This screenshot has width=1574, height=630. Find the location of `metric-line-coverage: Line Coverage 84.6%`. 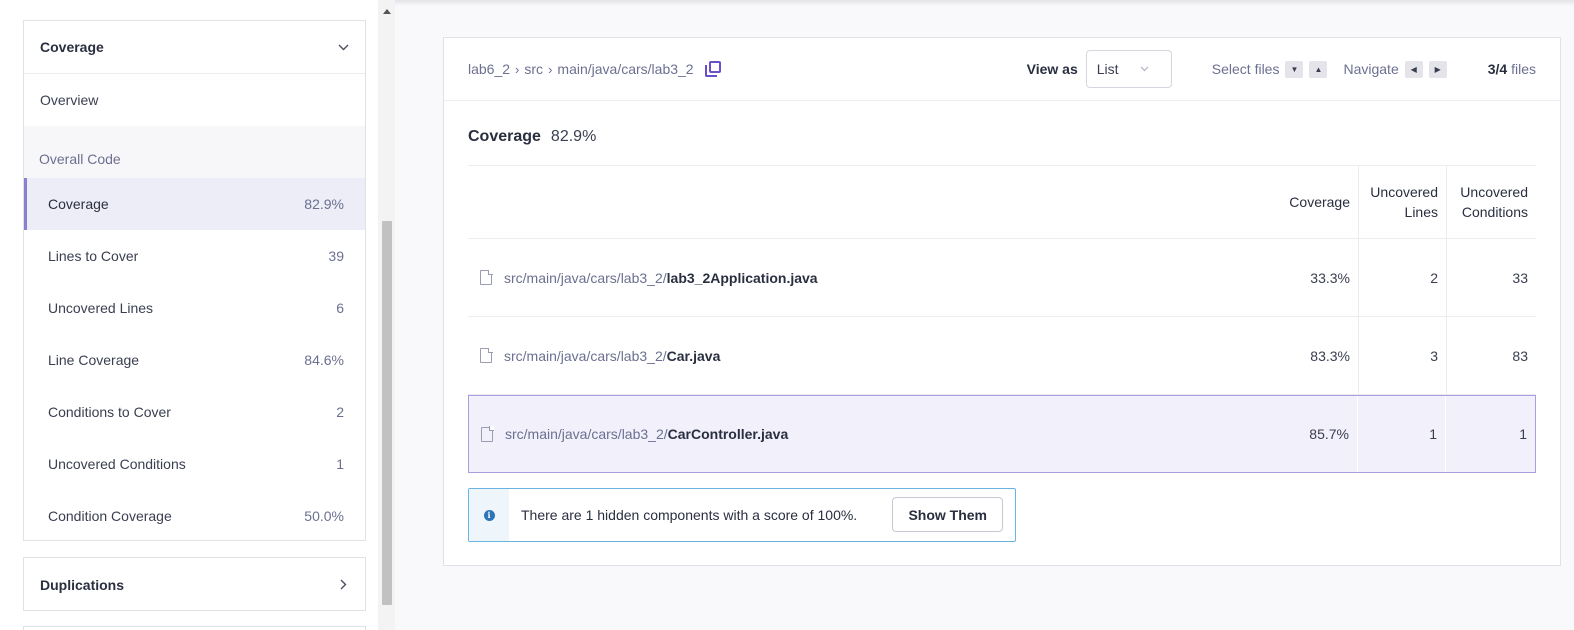

metric-line-coverage: Line Coverage 84.6% is located at coordinates (194, 360).